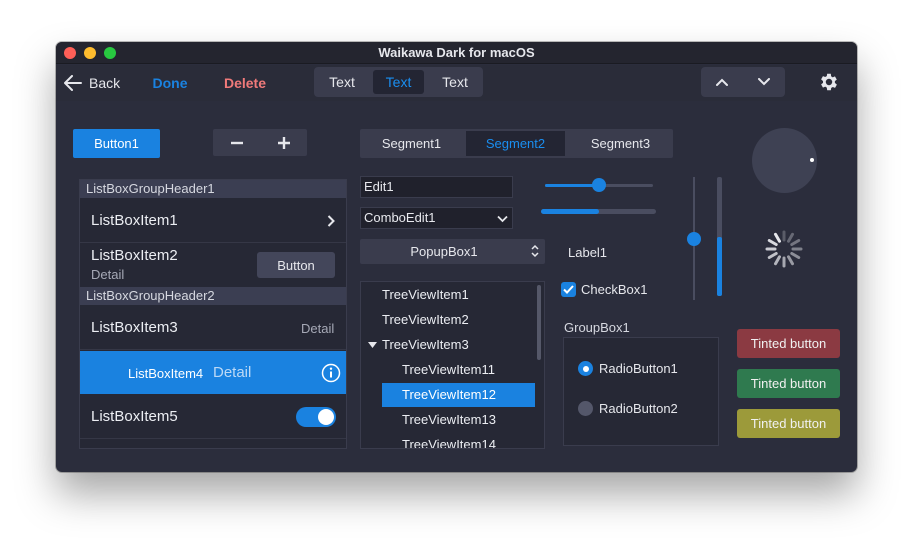 The image size is (907, 541). Describe the element at coordinates (342, 82) in the screenshot. I see `text-tab-1: Text` at that location.